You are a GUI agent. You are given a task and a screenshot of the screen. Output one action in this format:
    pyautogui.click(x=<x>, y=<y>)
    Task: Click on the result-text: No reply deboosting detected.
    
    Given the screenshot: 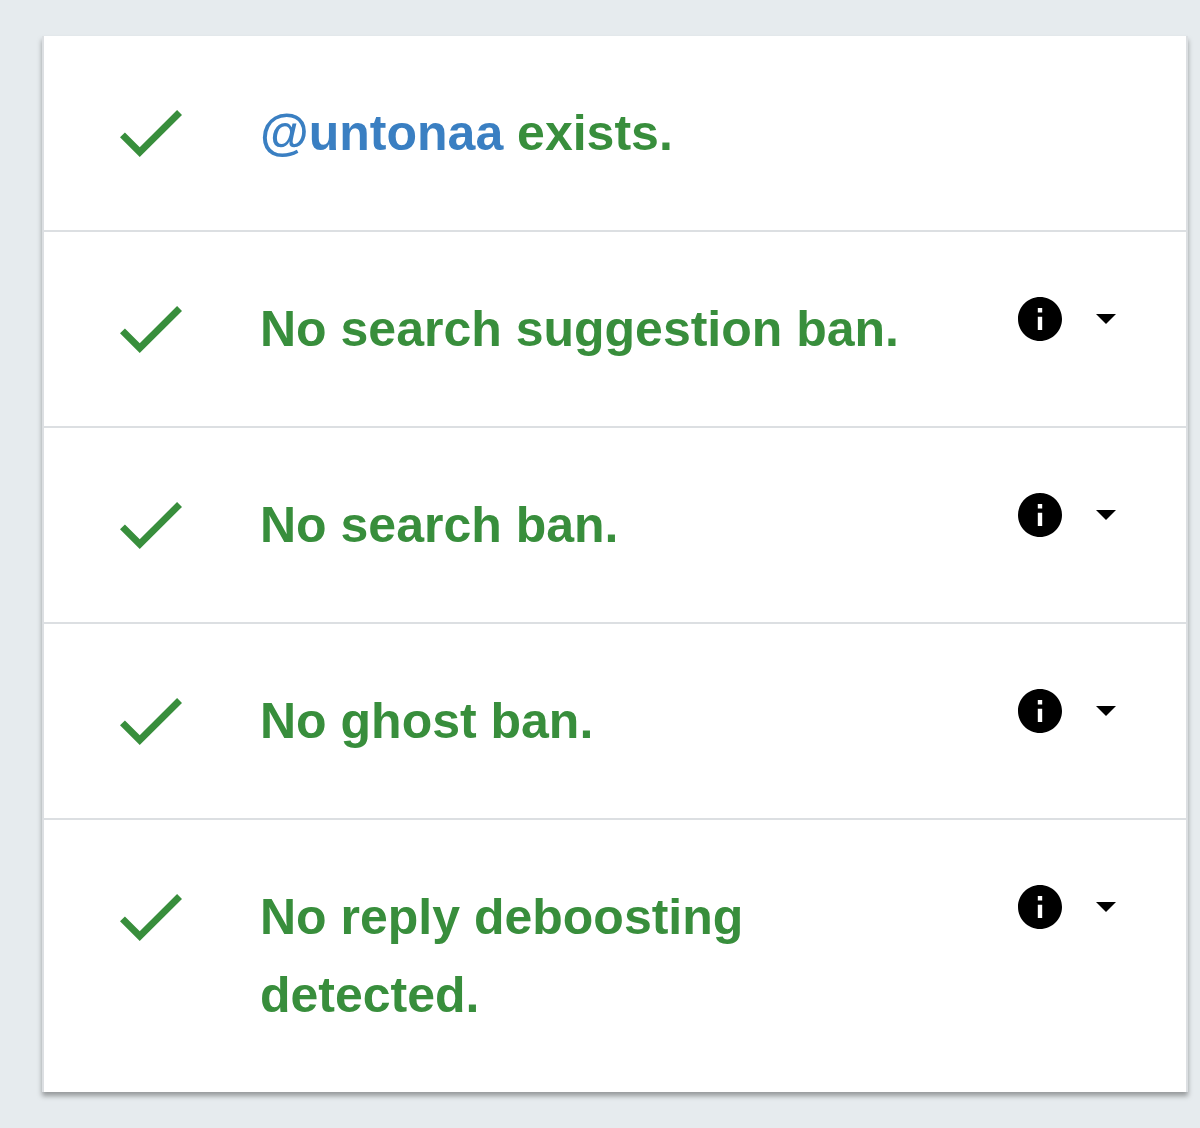 What is the action you would take?
    pyautogui.click(x=502, y=956)
    